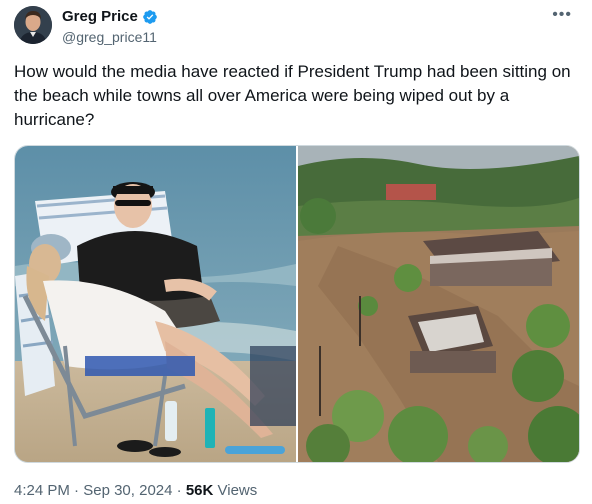 This screenshot has height=504, width=592. Describe the element at coordinates (237, 490) in the screenshot. I see `views-label: Views` at that location.